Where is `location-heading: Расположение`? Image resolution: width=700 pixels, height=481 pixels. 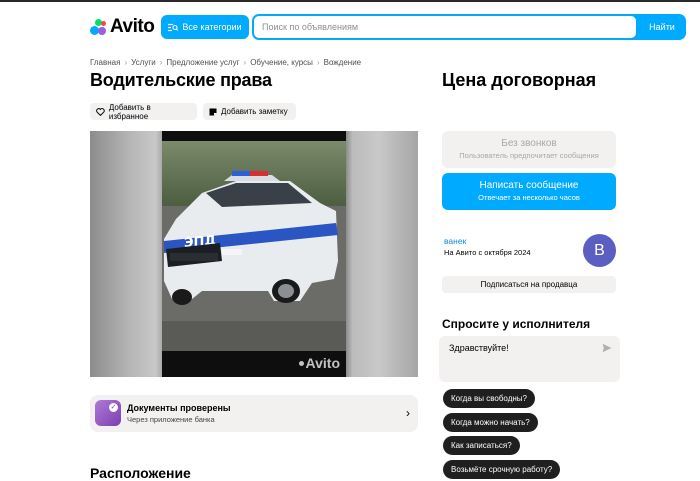
location-heading: Расположение is located at coordinates (140, 473).